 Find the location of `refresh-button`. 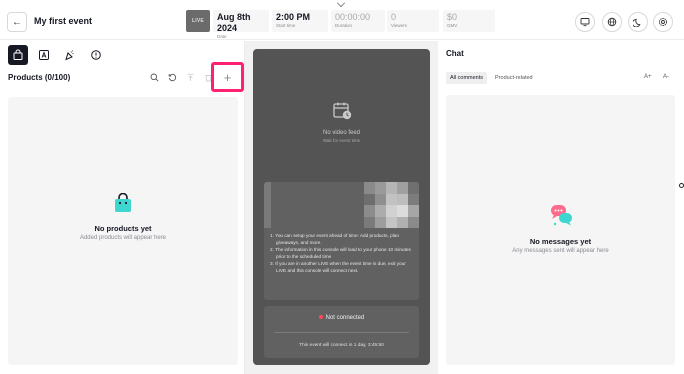

refresh-button is located at coordinates (172, 77).